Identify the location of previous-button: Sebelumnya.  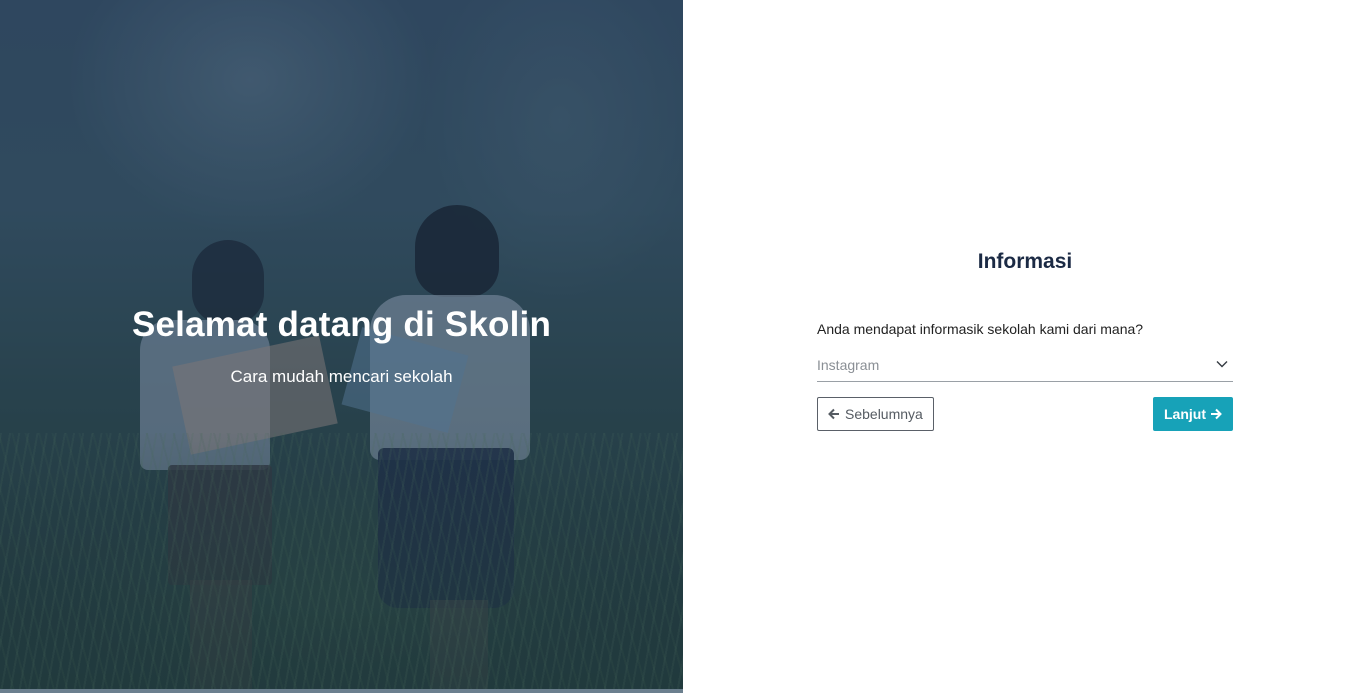
(875, 414).